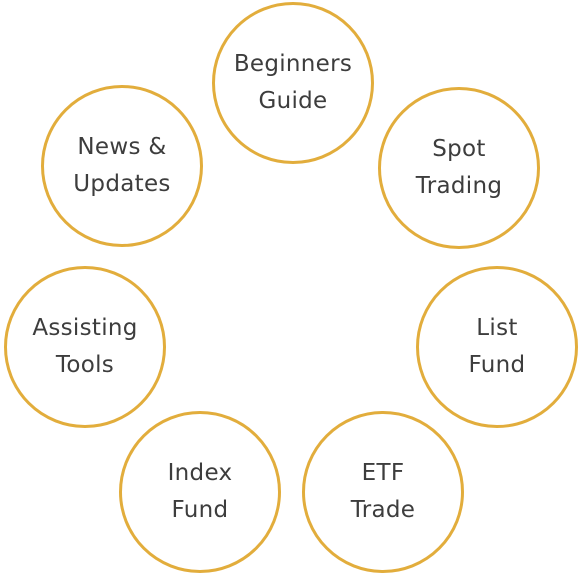 This screenshot has height=580, width=584. What do you see at coordinates (459, 168) in the screenshot?
I see `spot-trading-button: Spot Trading` at bounding box center [459, 168].